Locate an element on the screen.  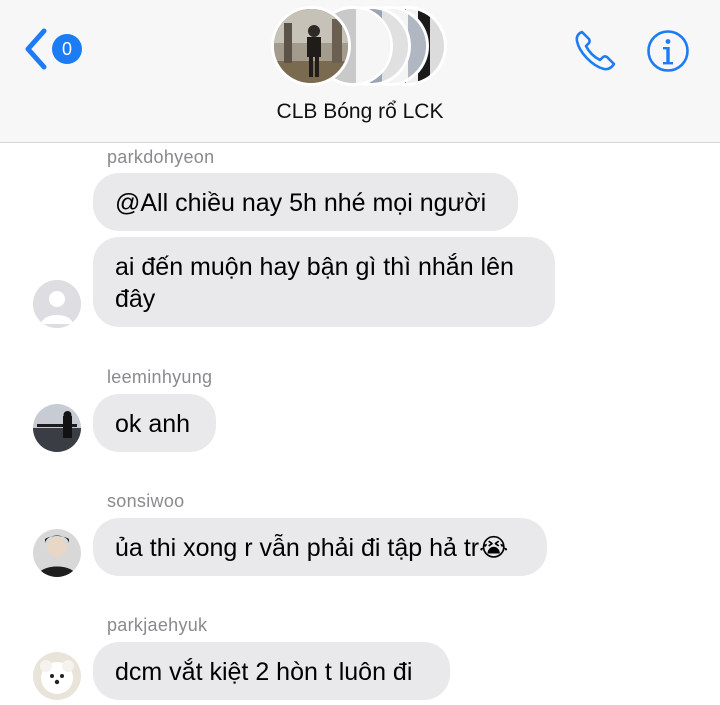
message-bubble: ai đến muộn hay bận gì thì nhắn lên đây is located at coordinates (324, 282).